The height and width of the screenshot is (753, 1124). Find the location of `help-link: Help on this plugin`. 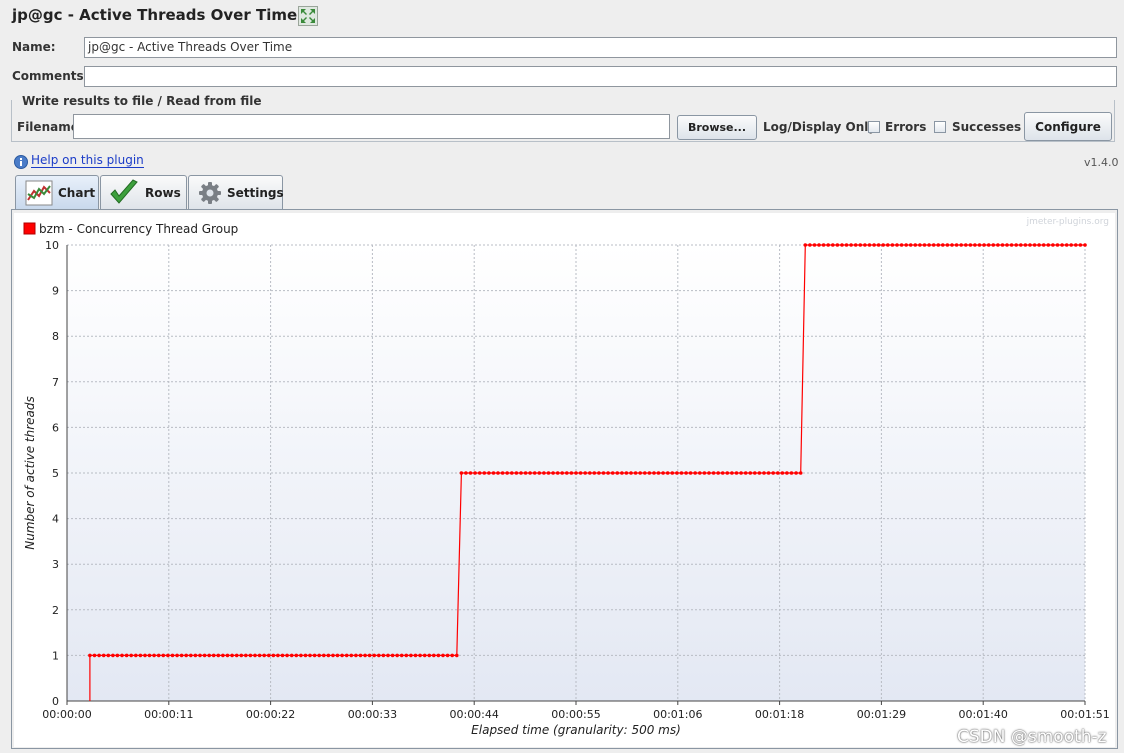

help-link: Help on this plugin is located at coordinates (87, 160).